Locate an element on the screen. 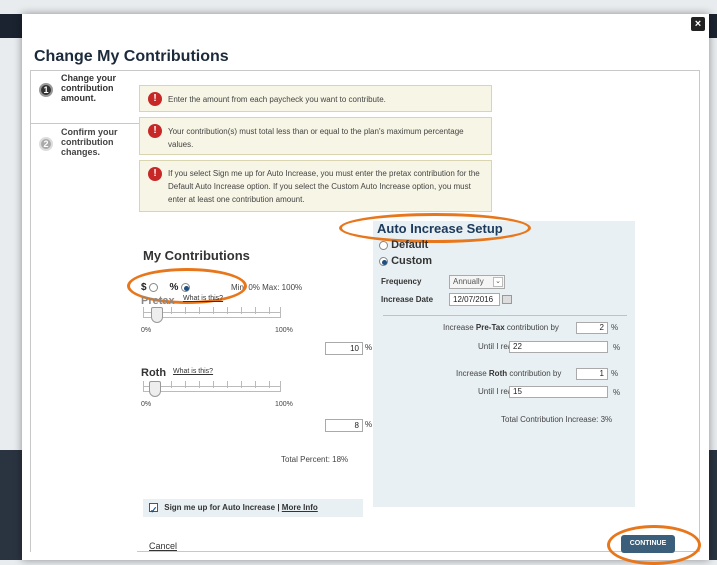 Image resolution: width=717 pixels, height=565 pixels. pretax-percent-input: 10 is located at coordinates (344, 348).